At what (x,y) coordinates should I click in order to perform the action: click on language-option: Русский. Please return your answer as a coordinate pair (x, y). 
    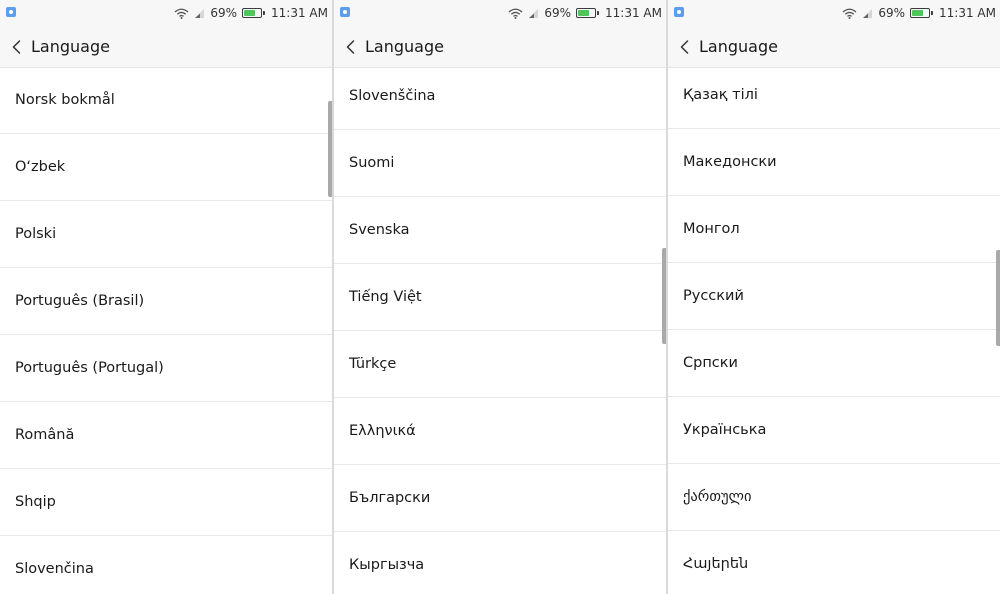
    Looking at the image, I should click on (834, 296).